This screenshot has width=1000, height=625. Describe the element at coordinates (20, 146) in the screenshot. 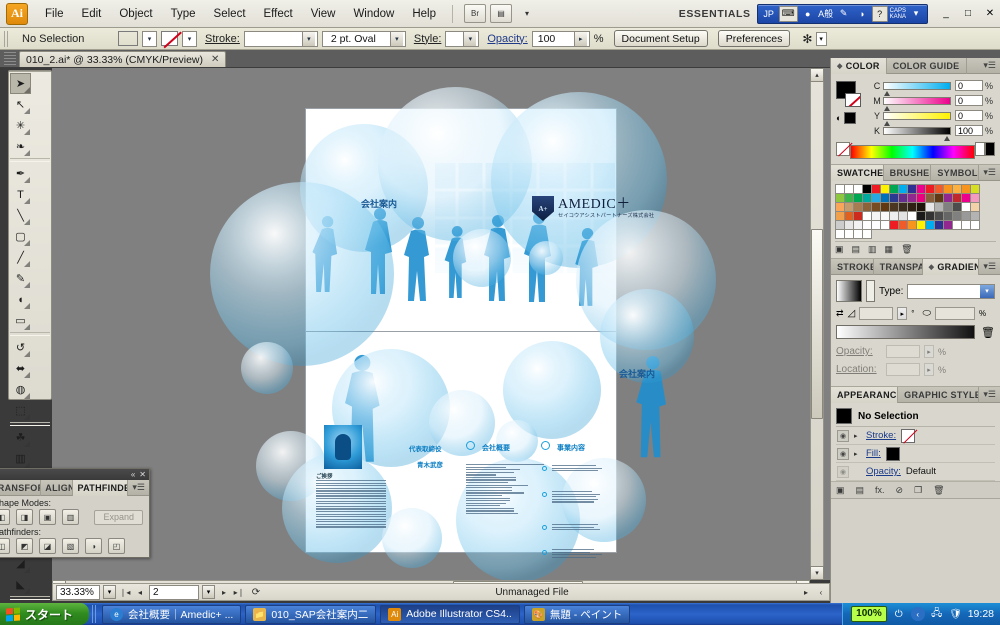

I see `lasso-tool: ❧` at that location.